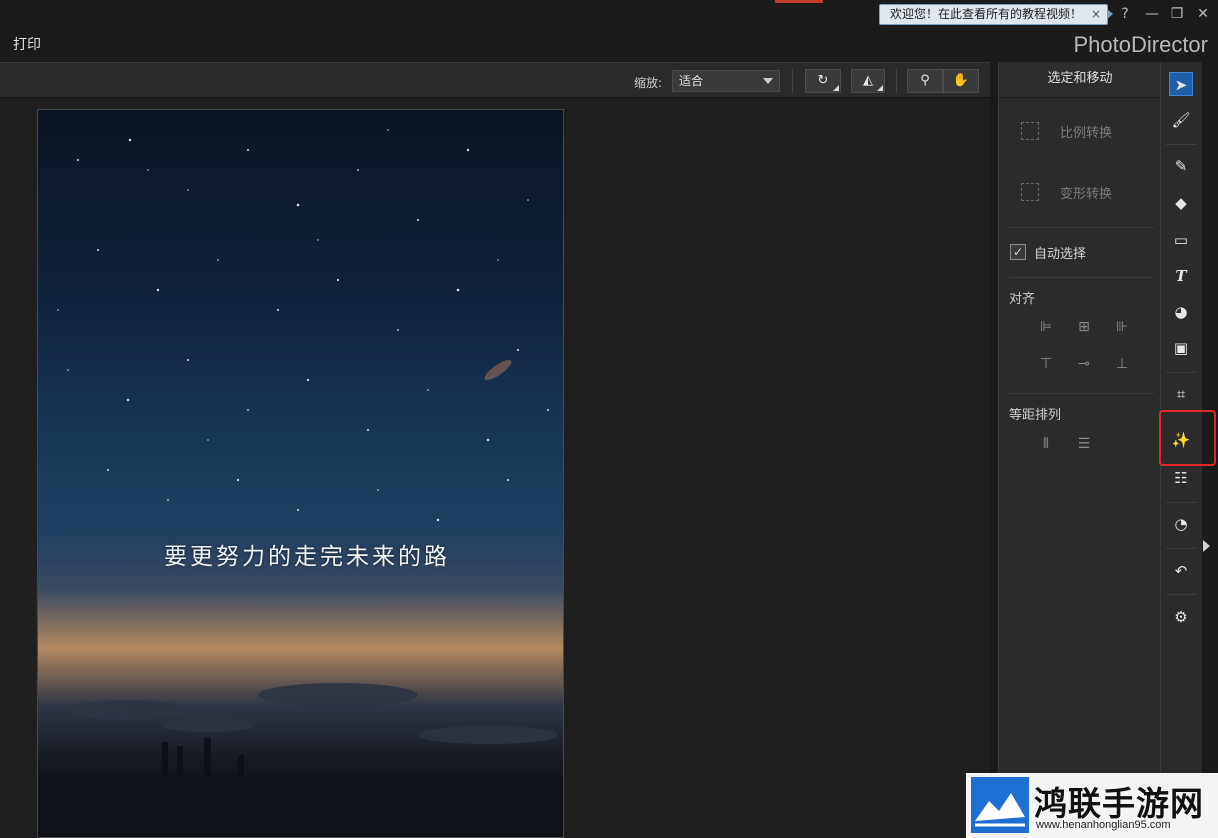 Image resolution: width=1218 pixels, height=838 pixels. What do you see at coordinates (1119, 803) in the screenshot?
I see `watermark-title: 鸿联手游网` at bounding box center [1119, 803].